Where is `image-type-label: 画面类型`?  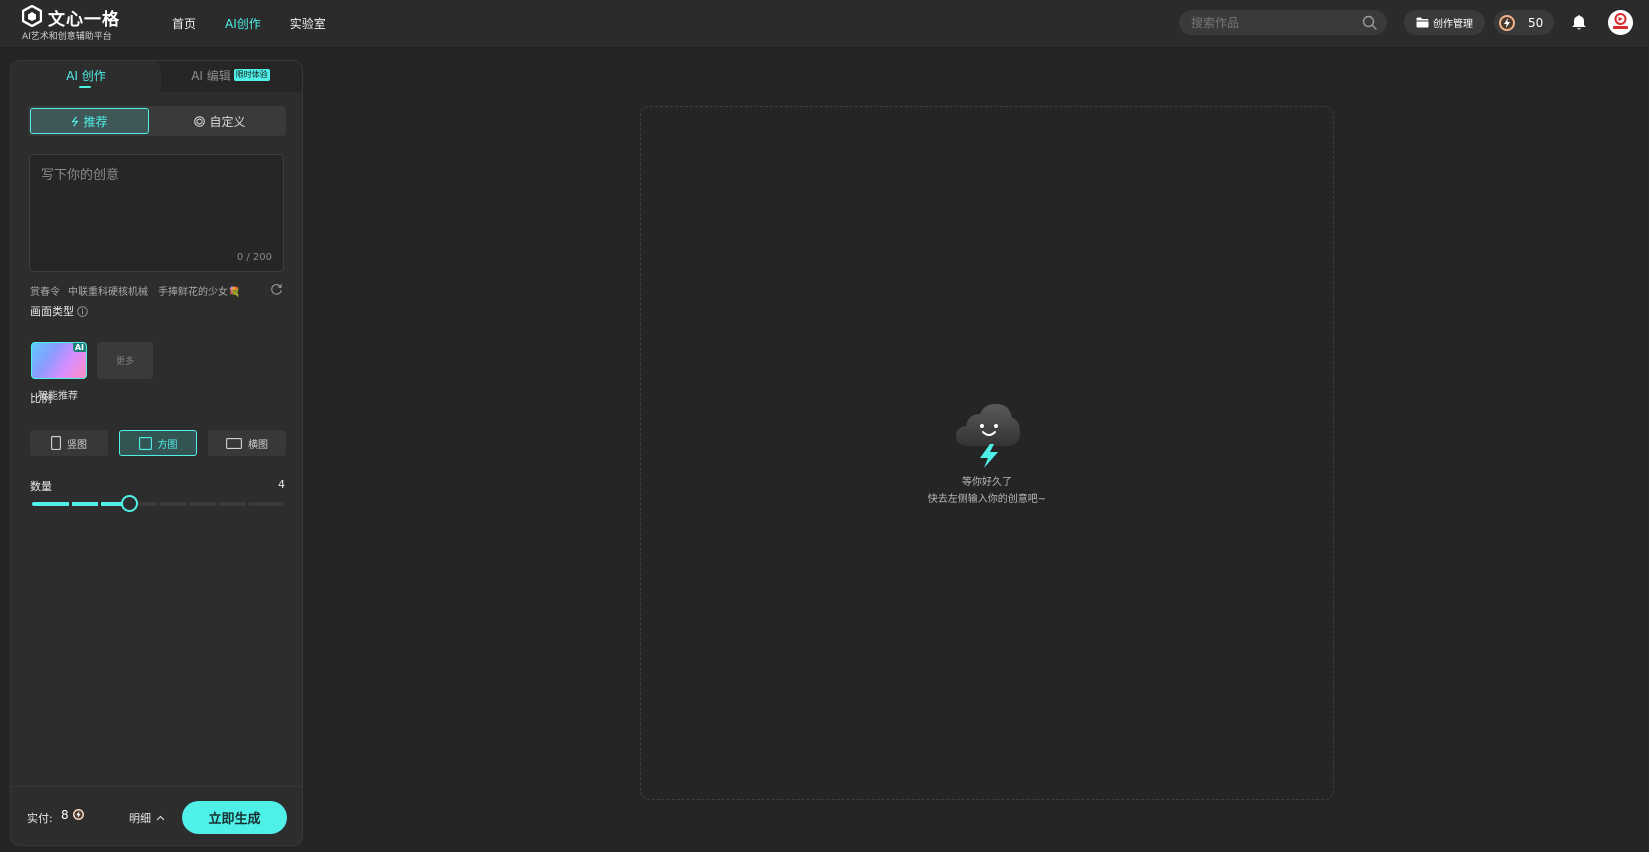 image-type-label: 画面类型 is located at coordinates (52, 311).